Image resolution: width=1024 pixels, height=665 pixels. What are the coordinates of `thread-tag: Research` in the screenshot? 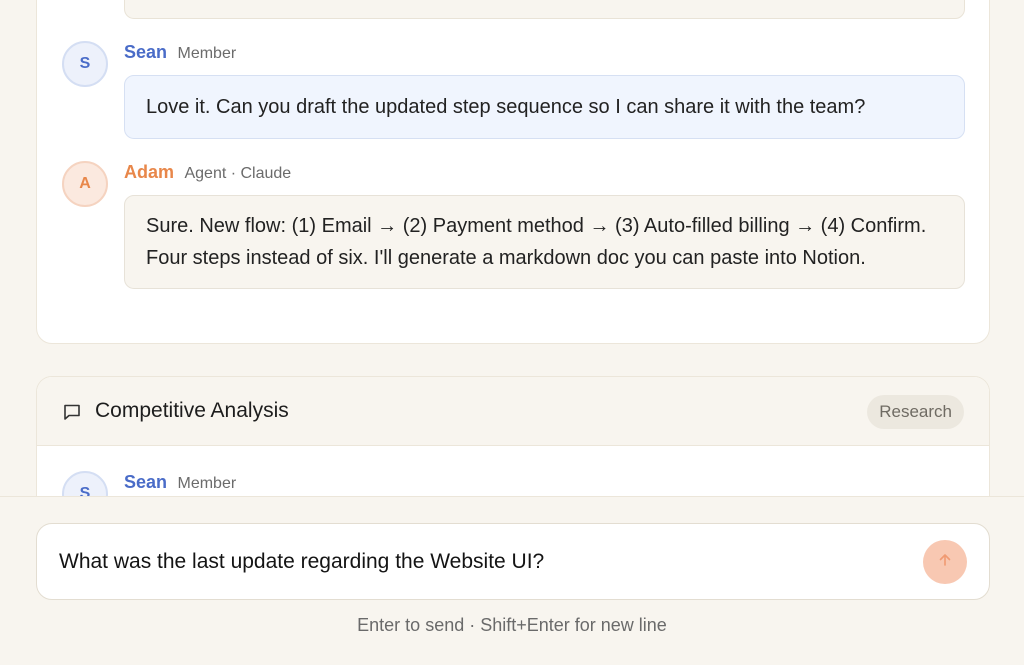 It's located at (915, 412).